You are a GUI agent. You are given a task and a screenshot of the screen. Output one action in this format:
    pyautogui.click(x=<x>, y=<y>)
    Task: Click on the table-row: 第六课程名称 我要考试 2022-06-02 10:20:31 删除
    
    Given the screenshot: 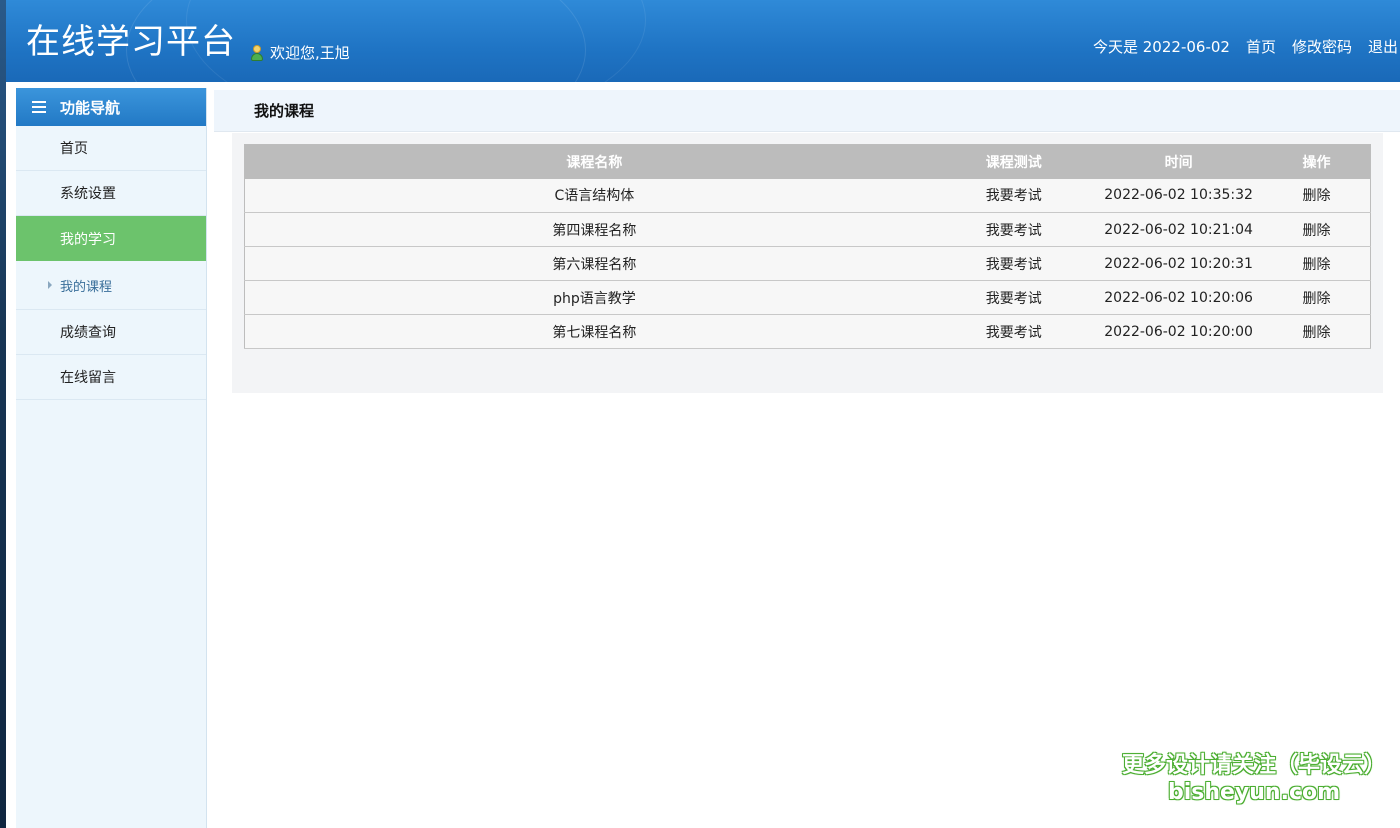 What is the action you would take?
    pyautogui.click(x=807, y=263)
    